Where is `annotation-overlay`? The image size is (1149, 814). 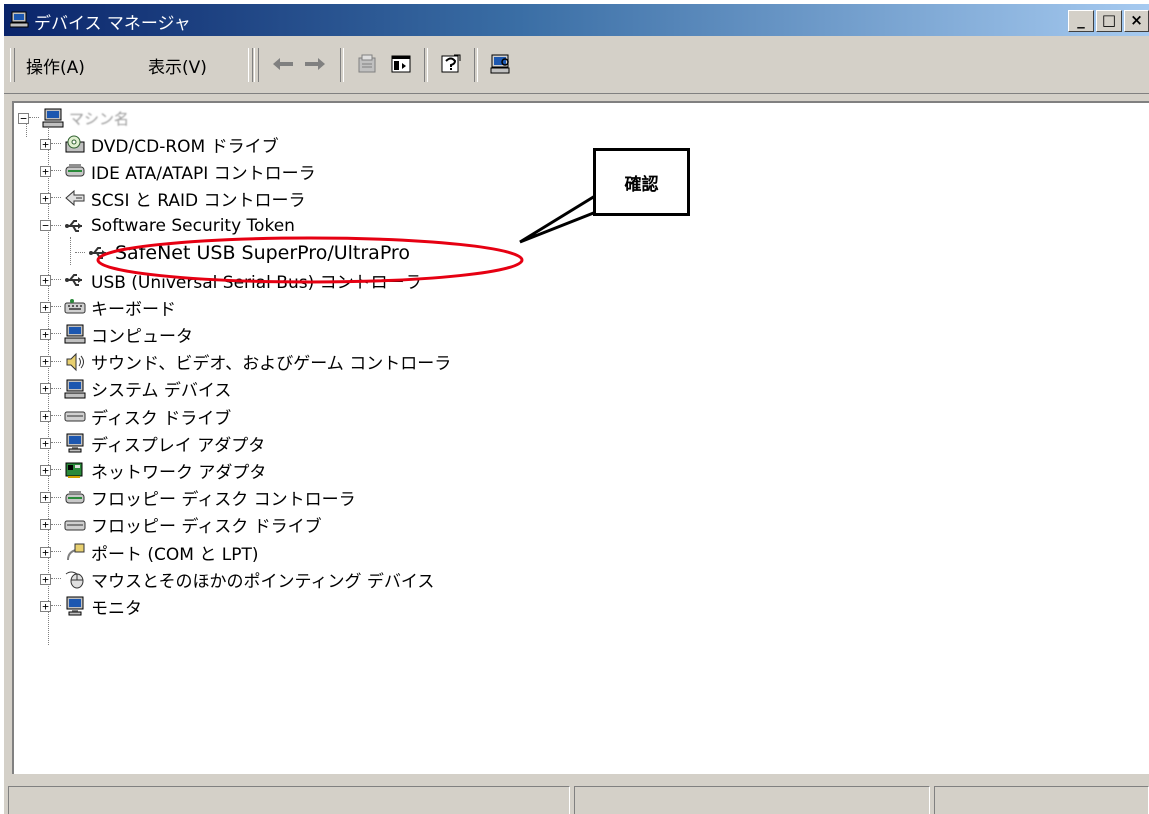
annotation-overlay is located at coordinates (347, 238).